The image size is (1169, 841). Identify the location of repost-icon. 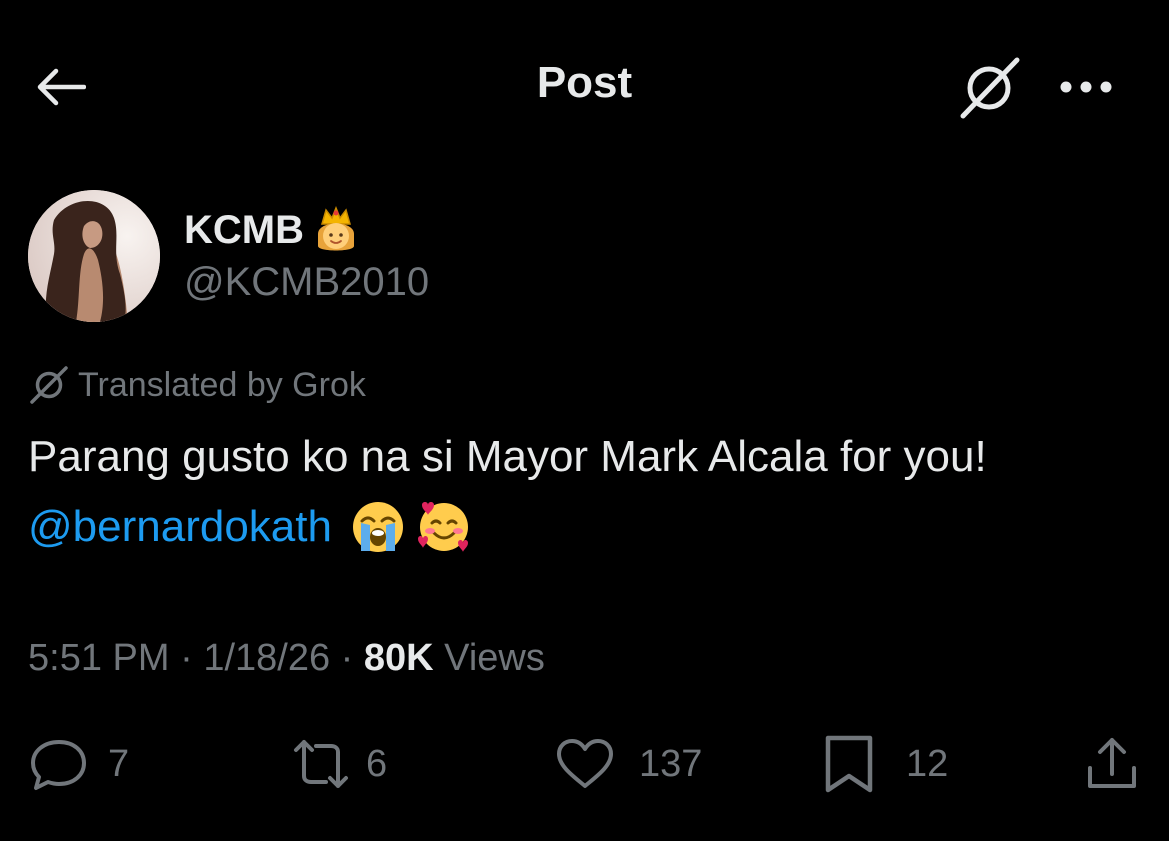
(321, 764).